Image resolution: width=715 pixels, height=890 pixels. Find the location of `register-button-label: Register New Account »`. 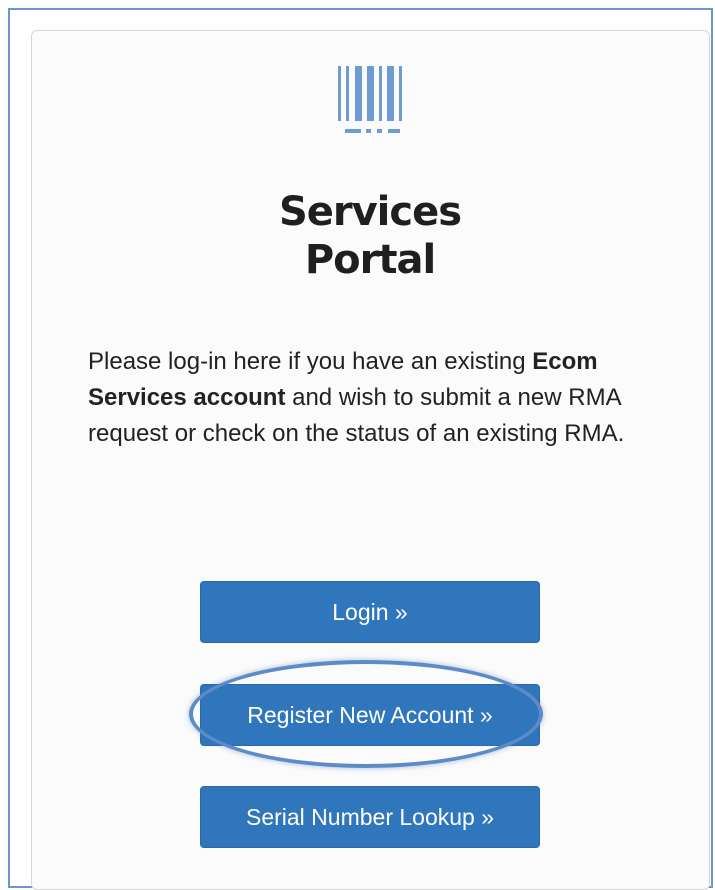

register-button-label: Register New Account » is located at coordinates (370, 714).